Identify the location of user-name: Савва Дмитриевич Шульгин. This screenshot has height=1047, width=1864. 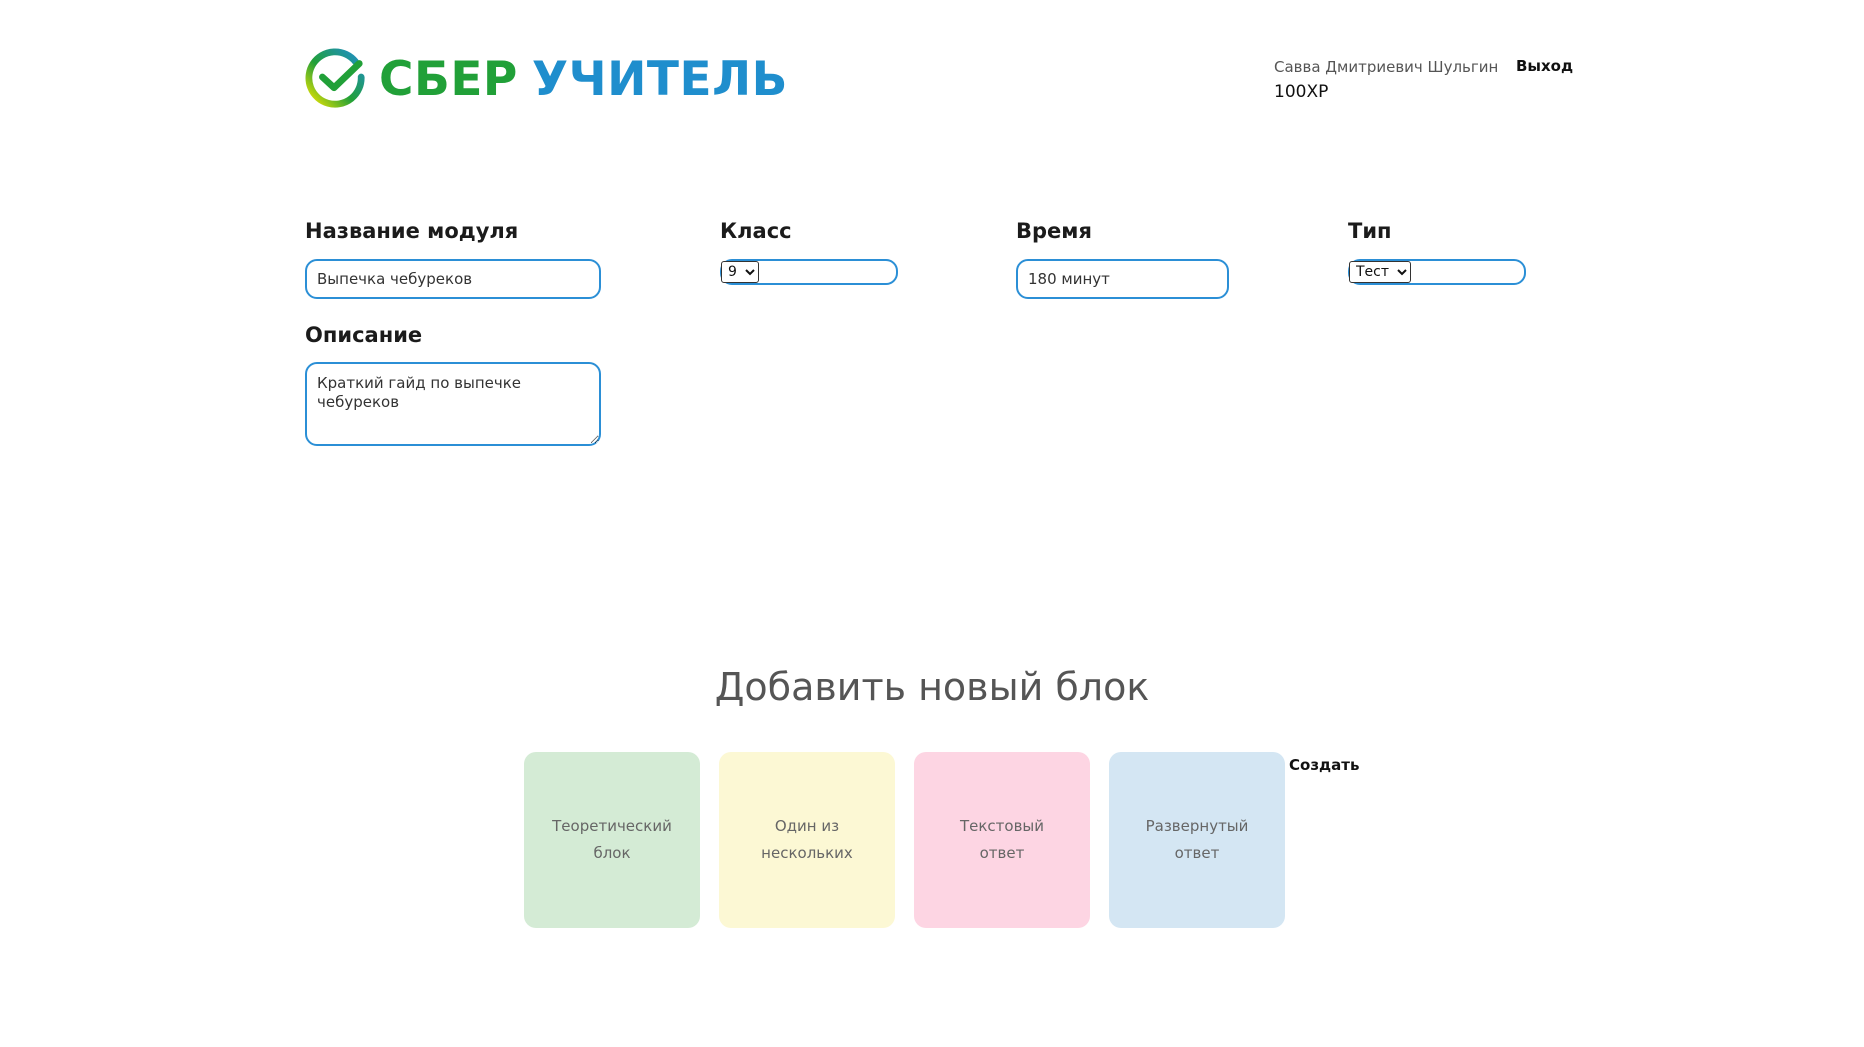
(1386, 67).